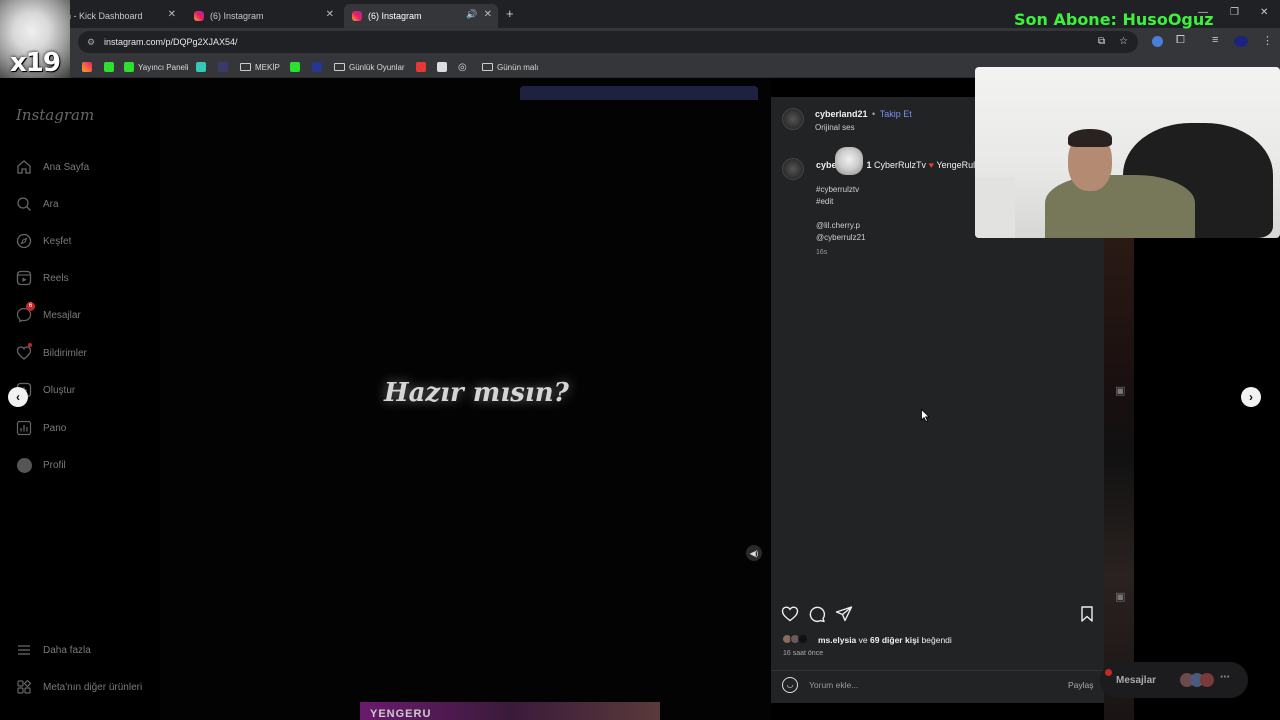 The image size is (1280, 720). What do you see at coordinates (476, 393) in the screenshot?
I see `video-caption-text: Hazır mısın?` at bounding box center [476, 393].